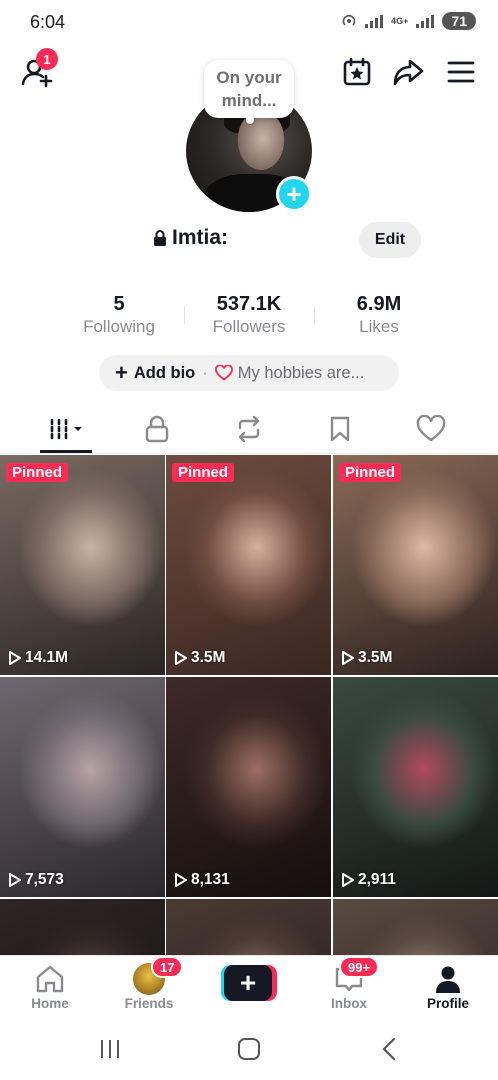 The height and width of the screenshot is (1080, 498). I want to click on lock-icon, so click(157, 429).